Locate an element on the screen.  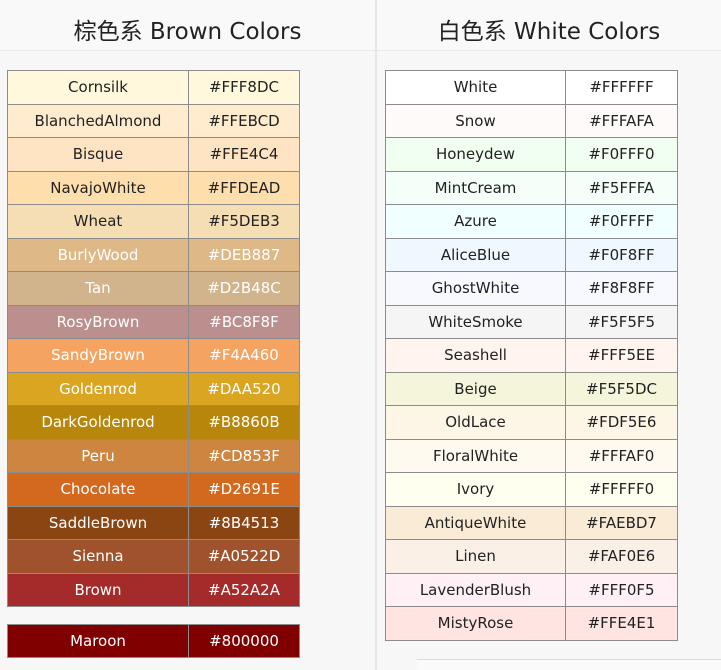
color-name-cell: Peru is located at coordinates (98, 455).